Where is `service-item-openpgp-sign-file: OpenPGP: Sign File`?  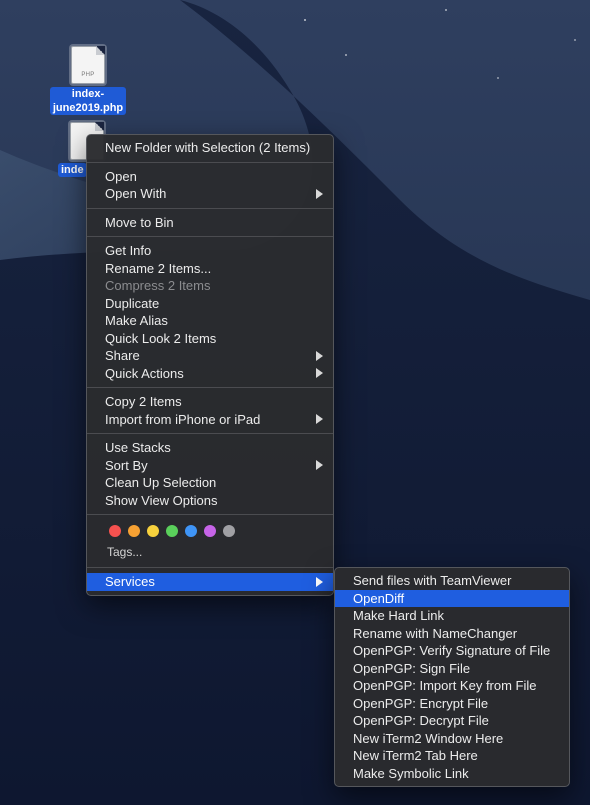
service-item-openpgp-sign-file: OpenPGP: Sign File is located at coordinates (452, 669).